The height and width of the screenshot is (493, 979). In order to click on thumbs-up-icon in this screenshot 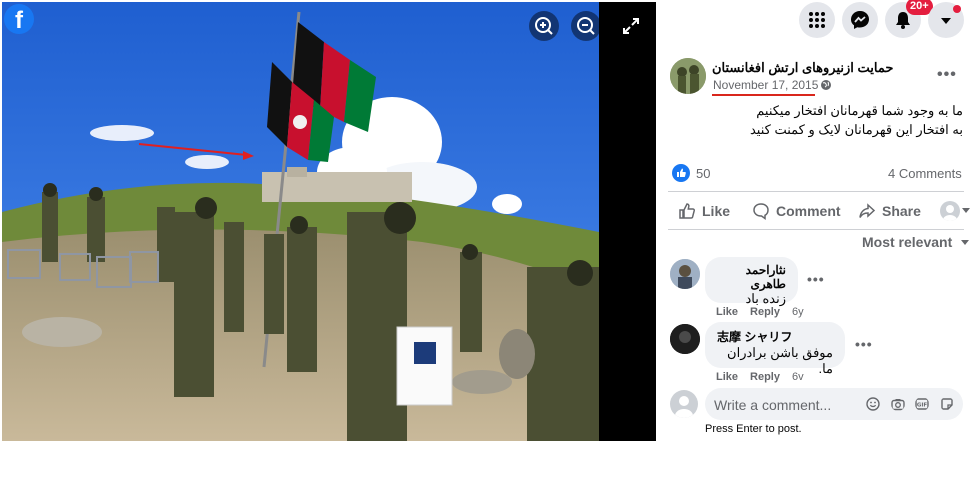, I will do `click(687, 211)`.